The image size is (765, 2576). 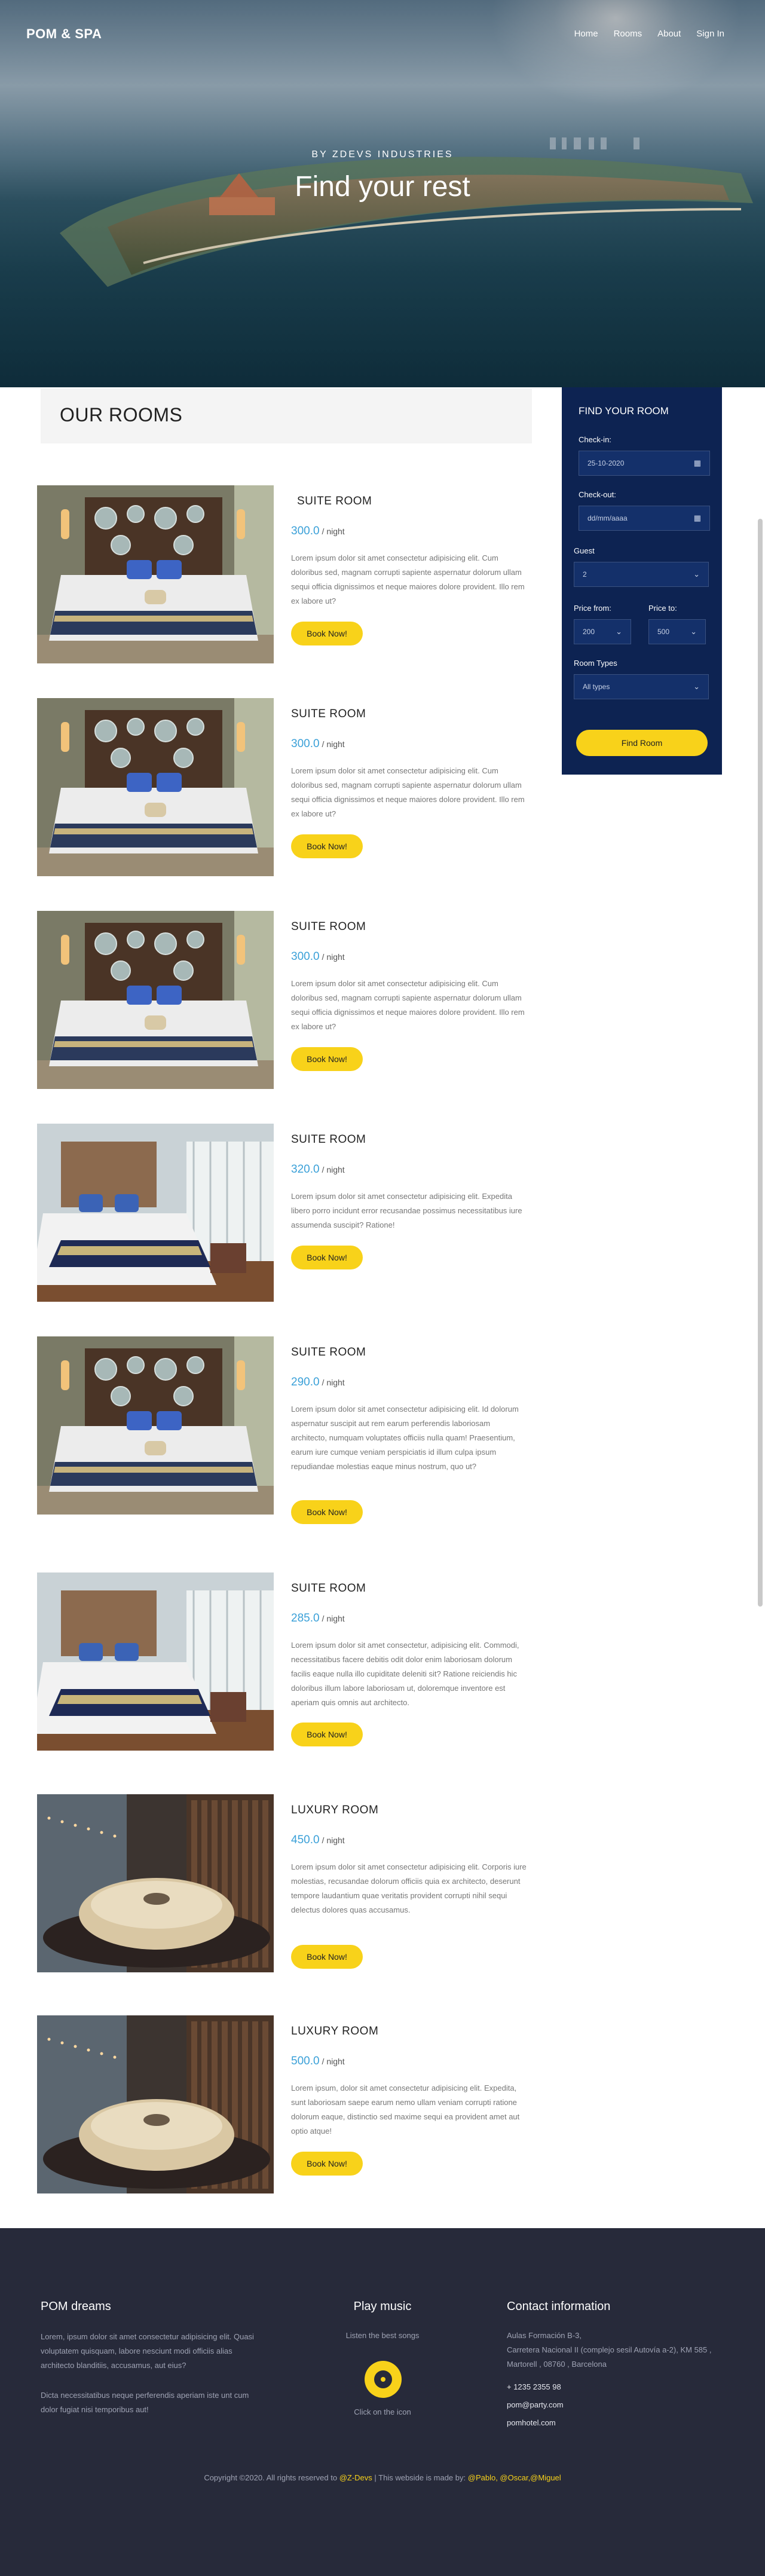 What do you see at coordinates (585, 574) in the screenshot?
I see `guest-value: 2` at bounding box center [585, 574].